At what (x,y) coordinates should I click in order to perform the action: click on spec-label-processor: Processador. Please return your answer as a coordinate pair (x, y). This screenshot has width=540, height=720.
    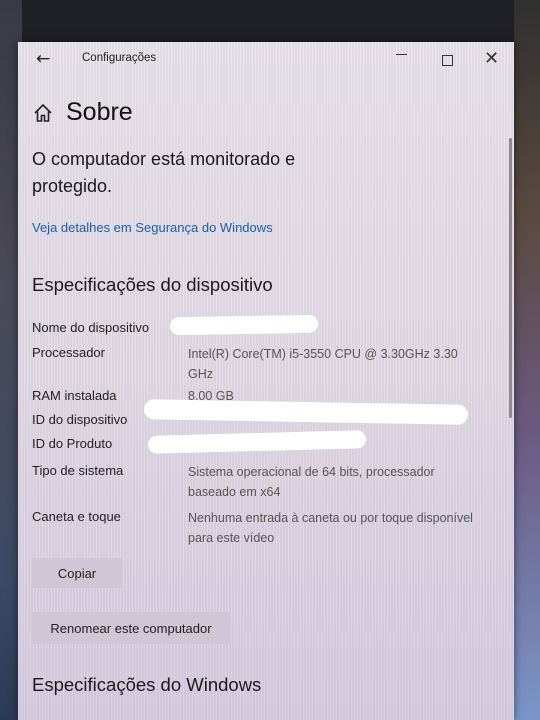
    Looking at the image, I should click on (68, 352).